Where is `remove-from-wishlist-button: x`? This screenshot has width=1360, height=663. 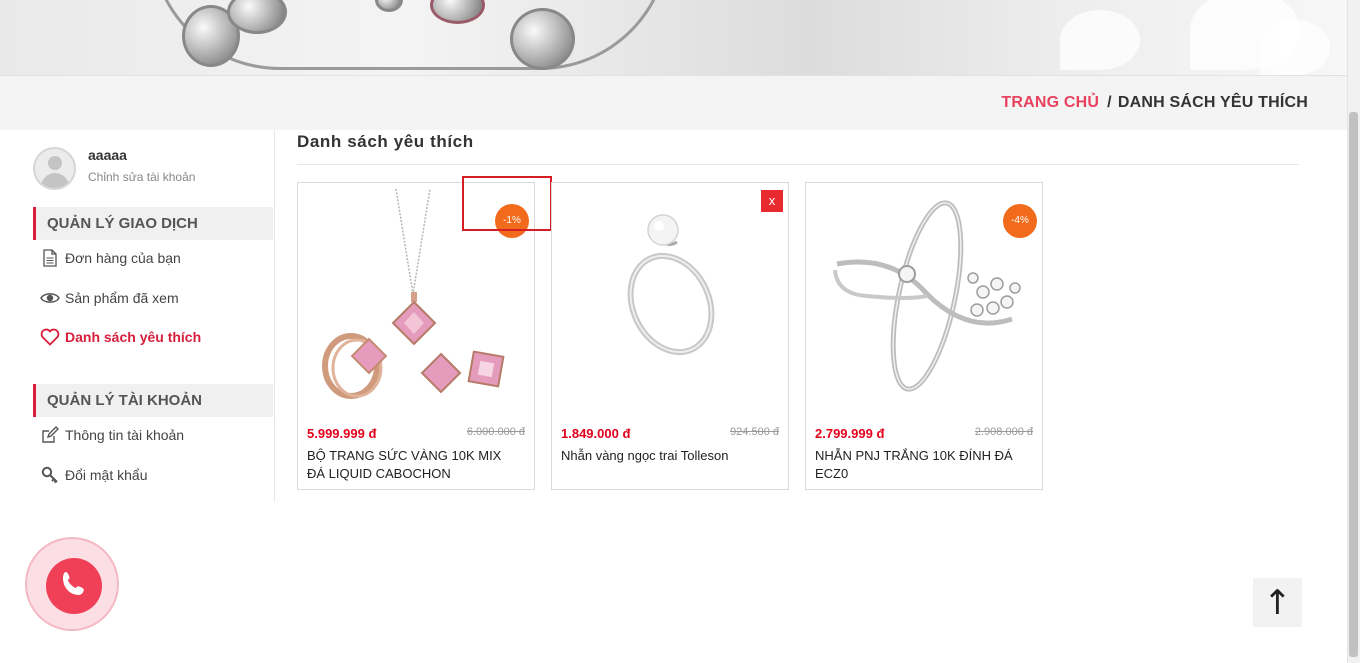 remove-from-wishlist-button: x is located at coordinates (772, 201).